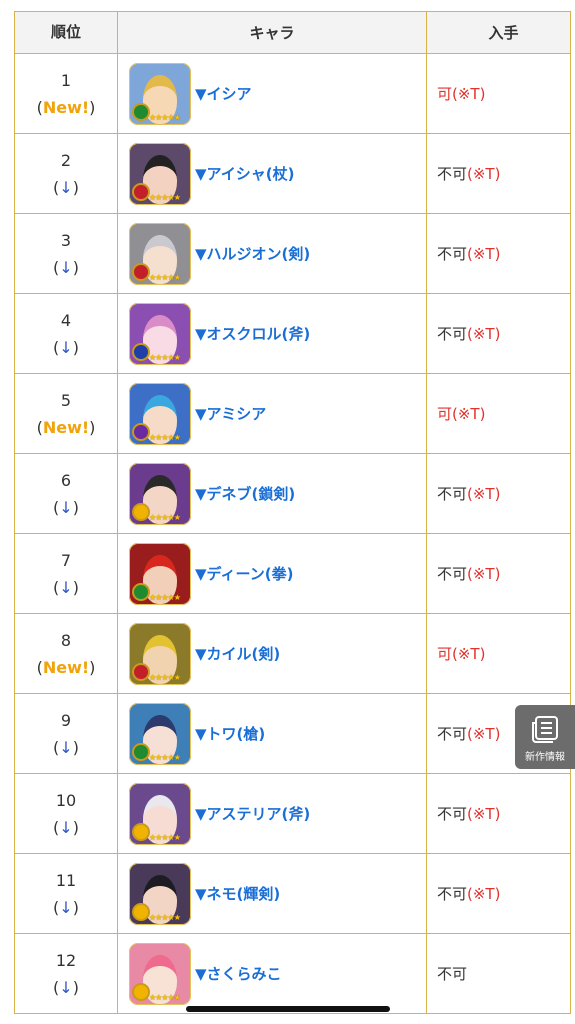 This screenshot has width=575, height=1024. What do you see at coordinates (66, 240) in the screenshot?
I see `rank-number: 3` at bounding box center [66, 240].